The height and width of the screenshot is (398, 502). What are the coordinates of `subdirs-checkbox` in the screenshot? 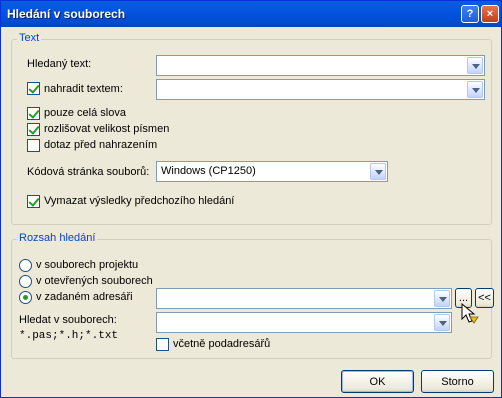 It's located at (162, 344).